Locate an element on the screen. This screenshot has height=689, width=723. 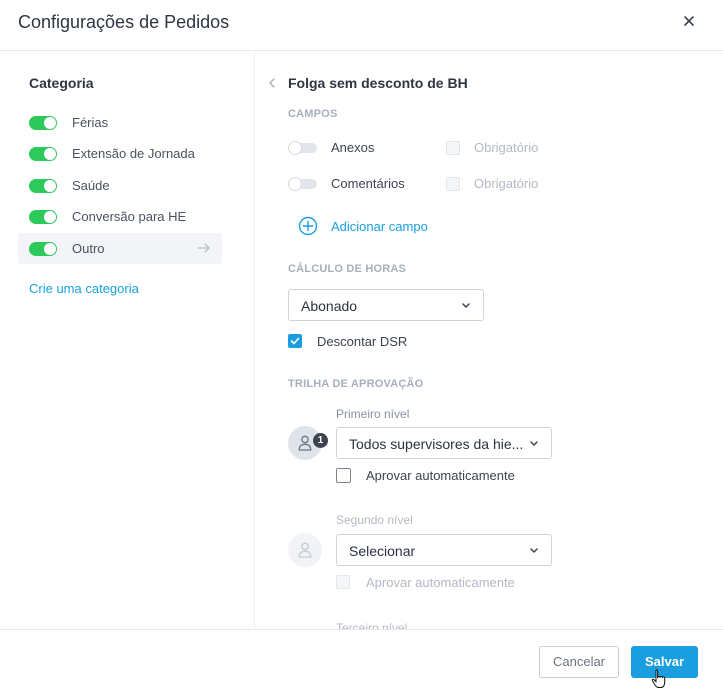
avatar is located at coordinates (305, 550).